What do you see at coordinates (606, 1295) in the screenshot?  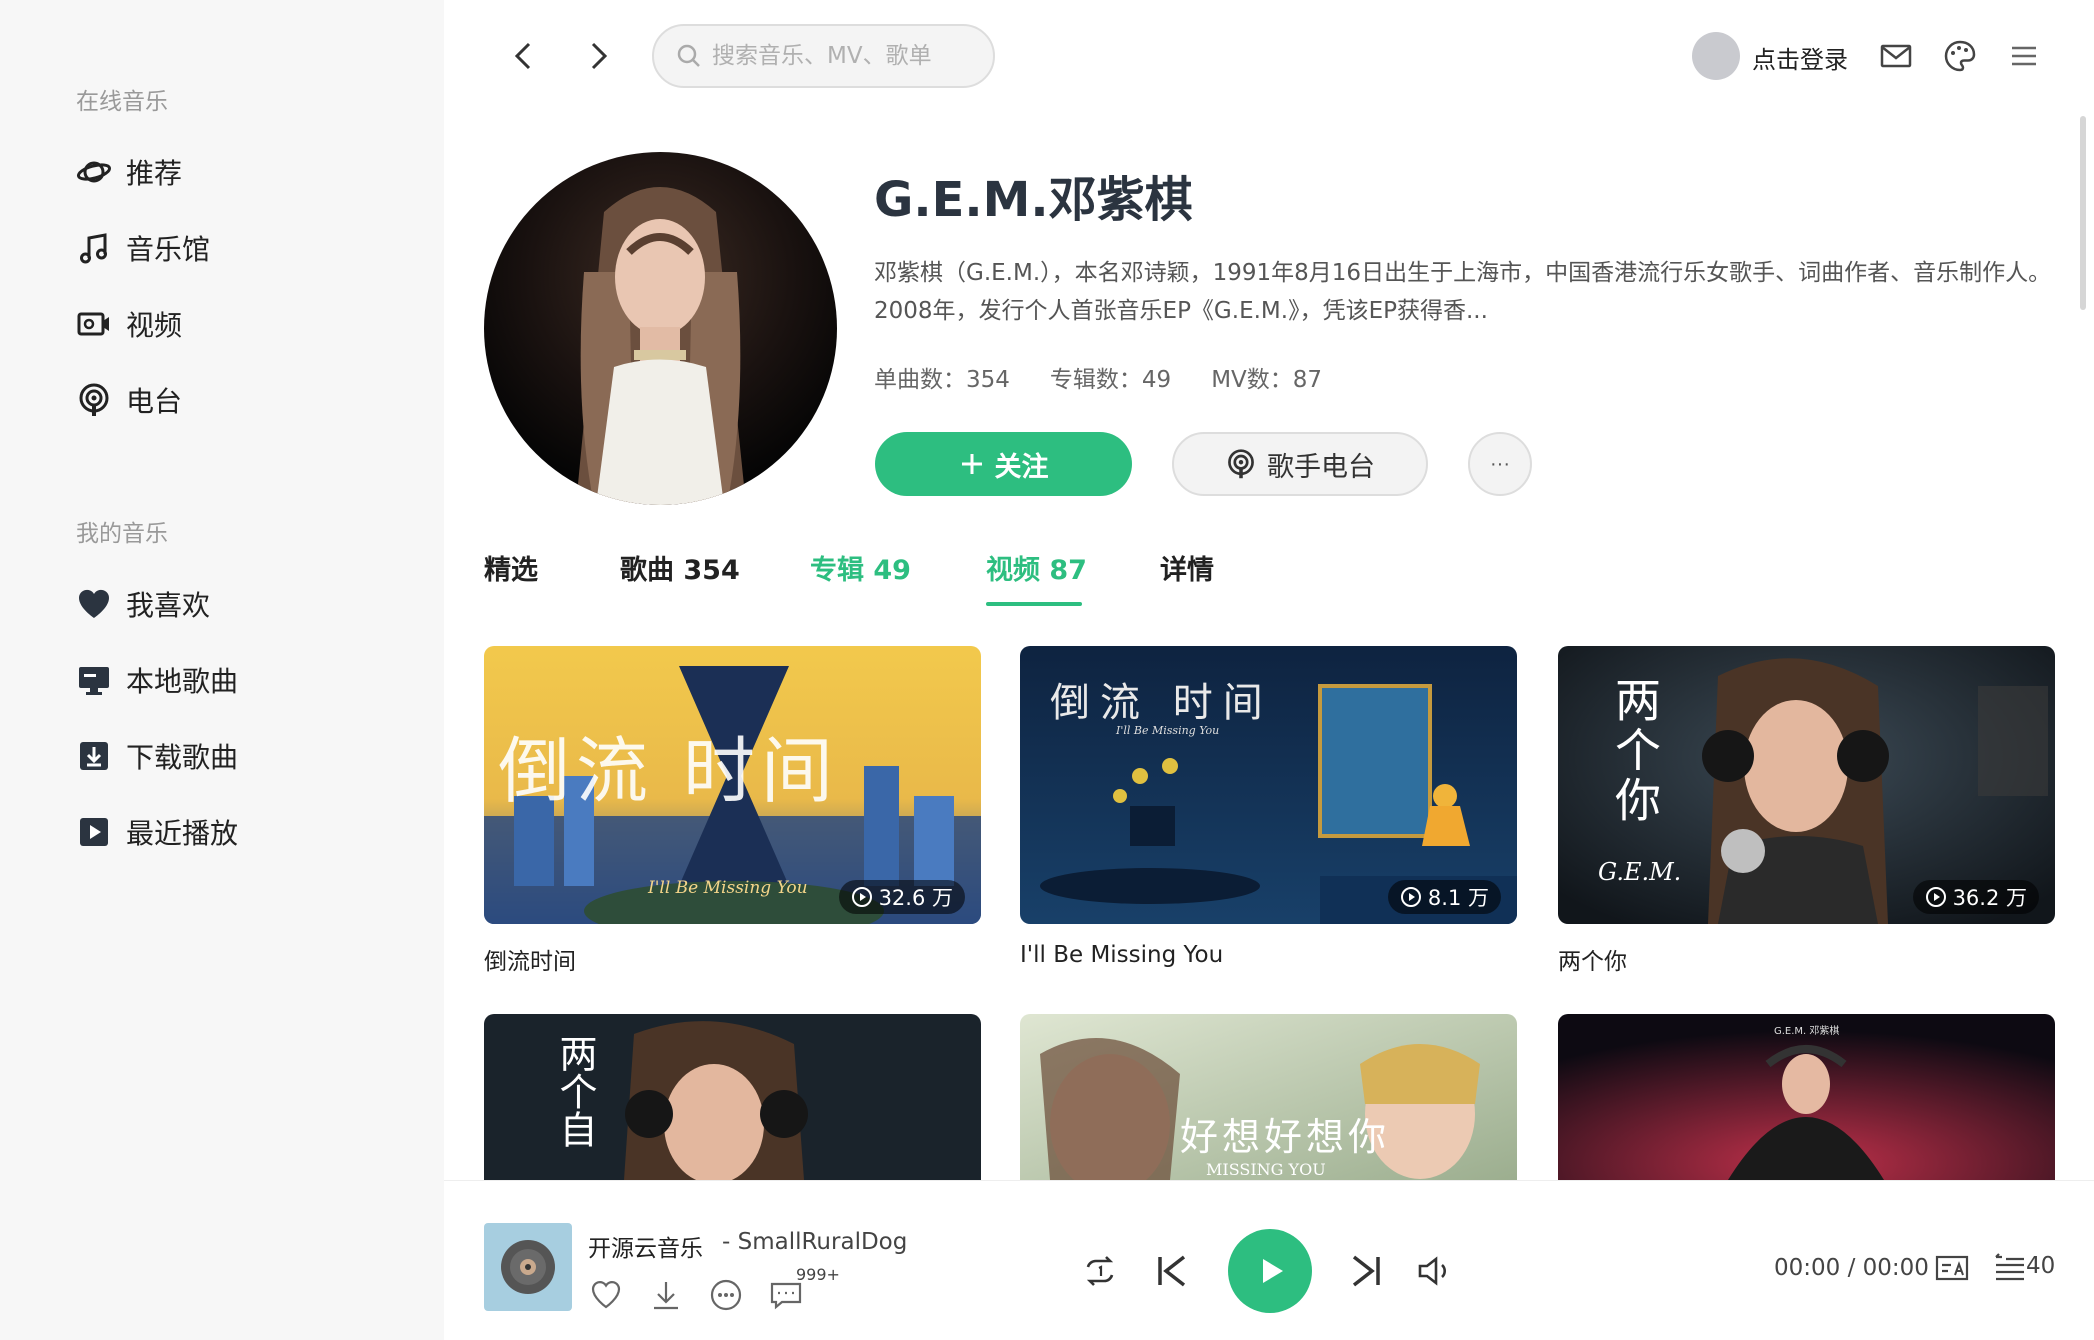 I see `heart-outline-icon` at bounding box center [606, 1295].